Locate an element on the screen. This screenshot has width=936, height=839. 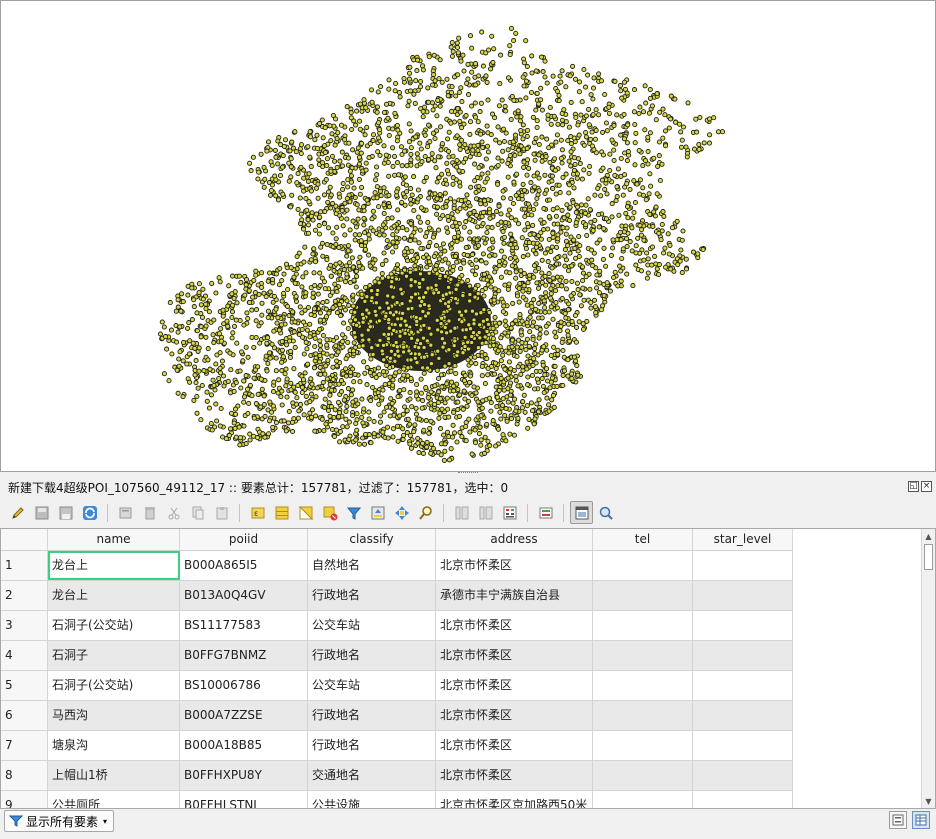
field-calculator-icon is located at coordinates (509, 512).